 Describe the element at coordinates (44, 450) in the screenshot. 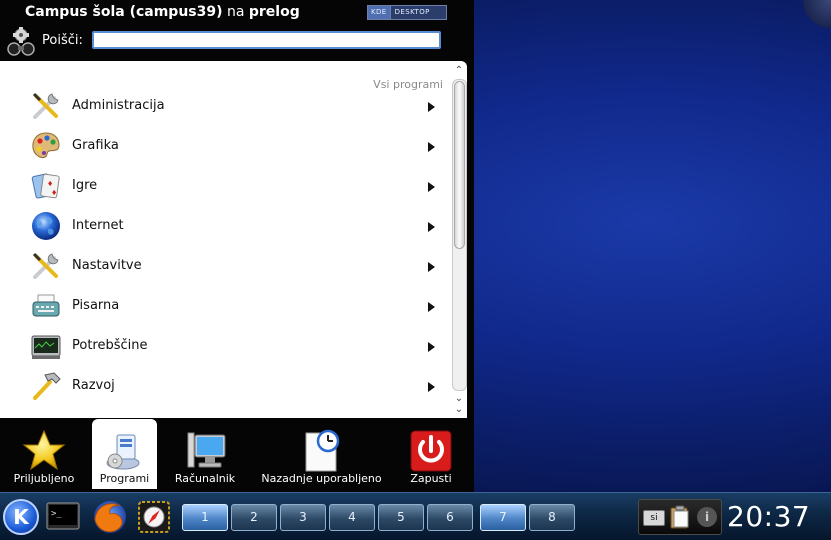

I see `star-icon` at that location.